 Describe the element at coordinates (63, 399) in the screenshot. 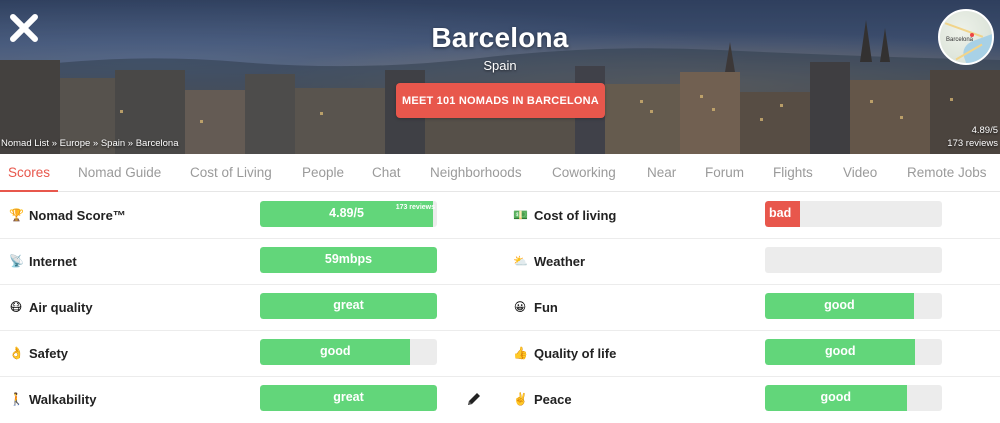

I see `score-label: Walkability` at that location.